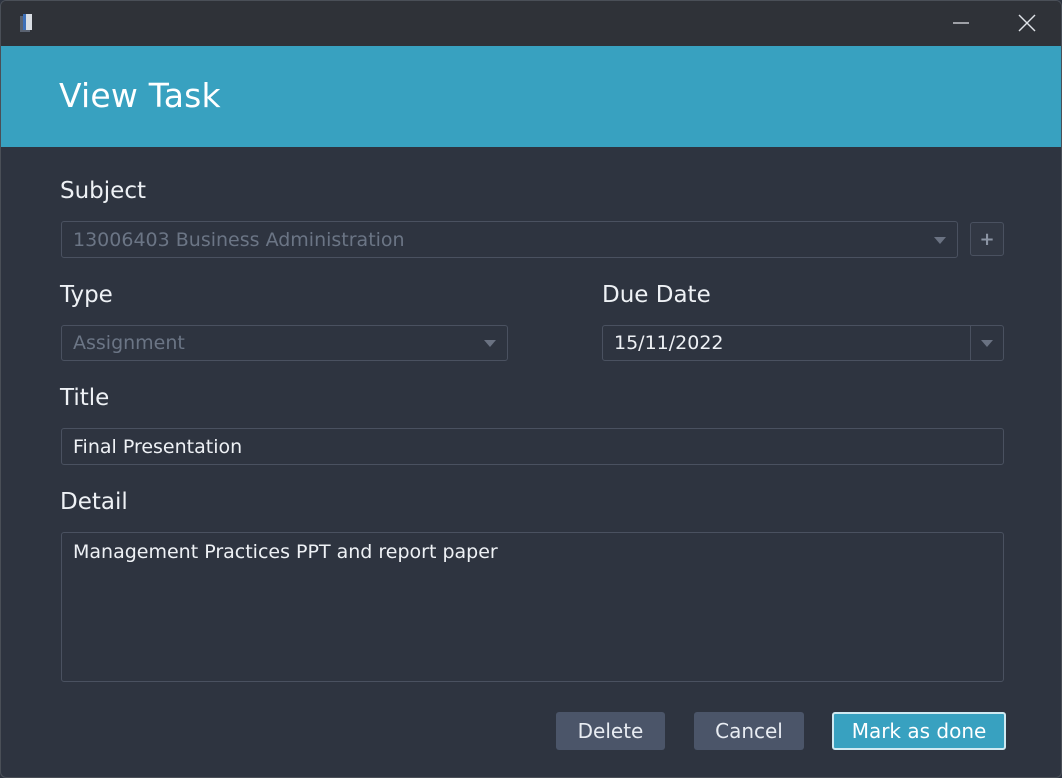 Image resolution: width=1062 pixels, height=778 pixels. What do you see at coordinates (610, 731) in the screenshot?
I see `delete-button: Delete` at bounding box center [610, 731].